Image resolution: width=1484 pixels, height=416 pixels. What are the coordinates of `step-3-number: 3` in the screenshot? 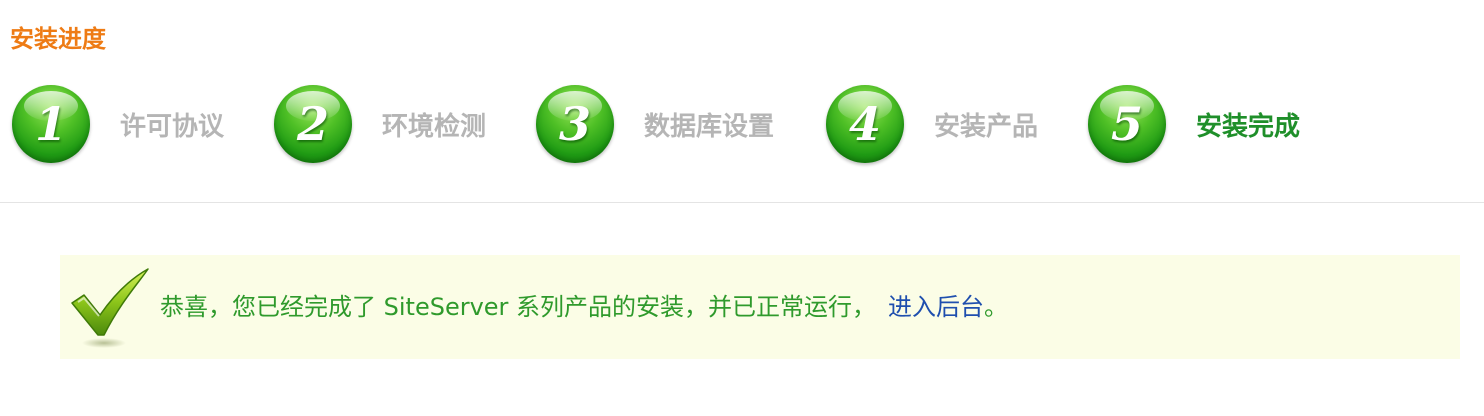 It's located at (574, 124).